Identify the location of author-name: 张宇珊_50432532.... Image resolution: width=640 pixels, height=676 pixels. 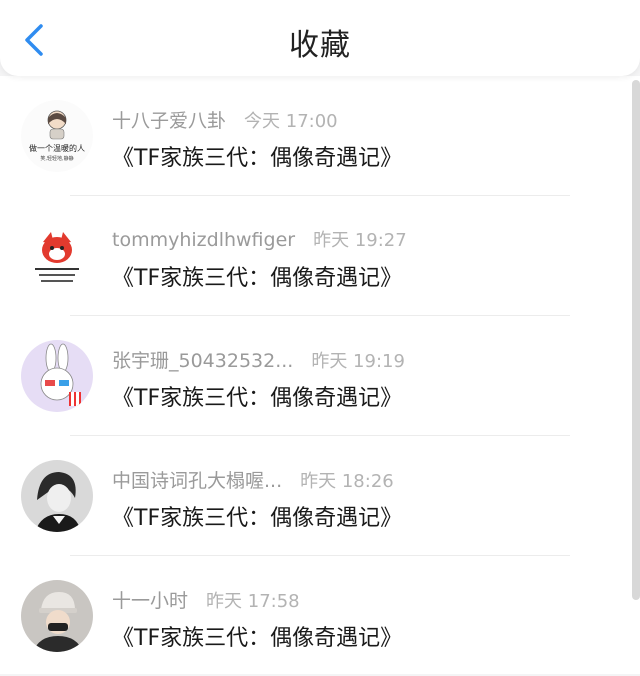
(202, 359).